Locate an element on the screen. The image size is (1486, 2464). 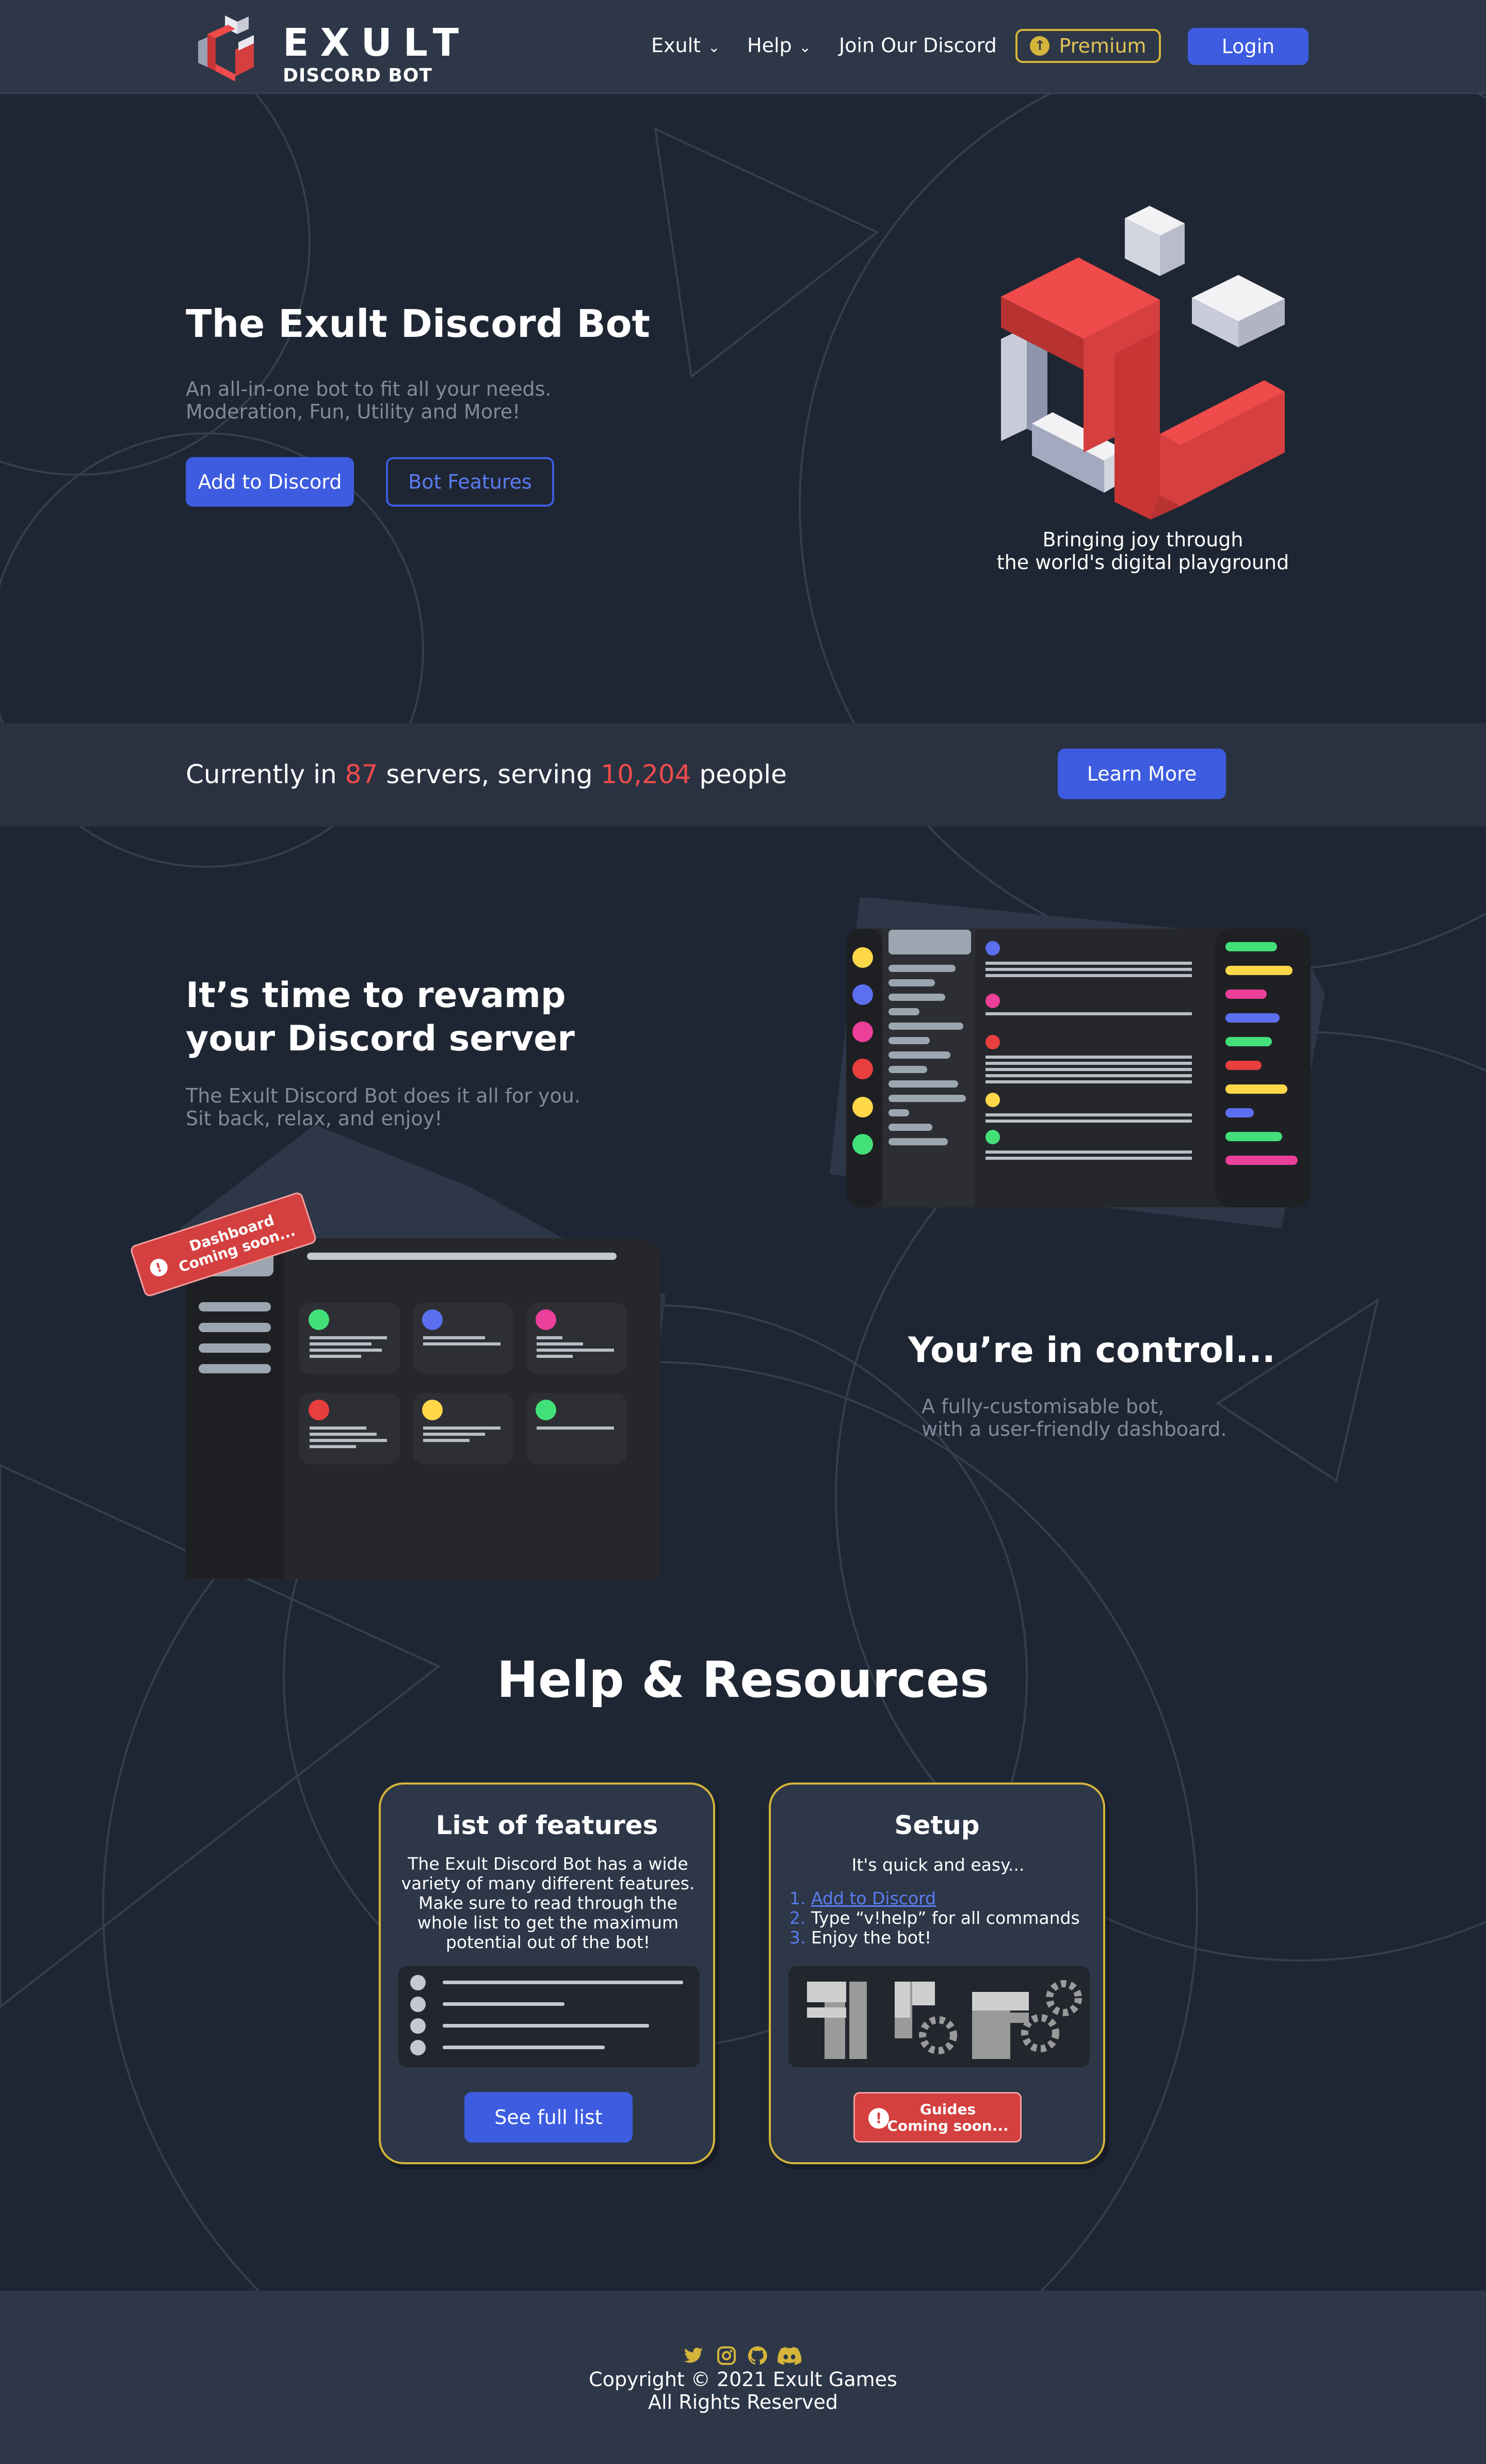
setup-step-2-text: Type “v!help” for all commands is located at coordinates (946, 1918).